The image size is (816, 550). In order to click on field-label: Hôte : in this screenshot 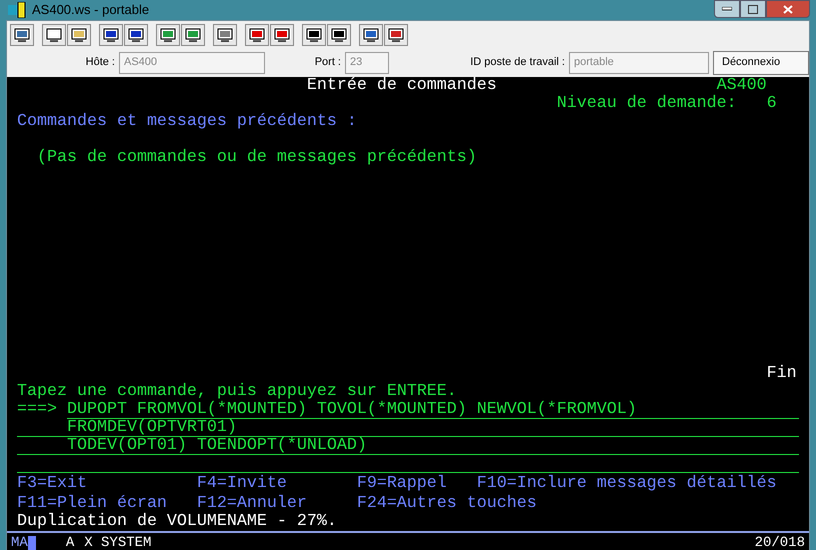, I will do `click(100, 62)`.